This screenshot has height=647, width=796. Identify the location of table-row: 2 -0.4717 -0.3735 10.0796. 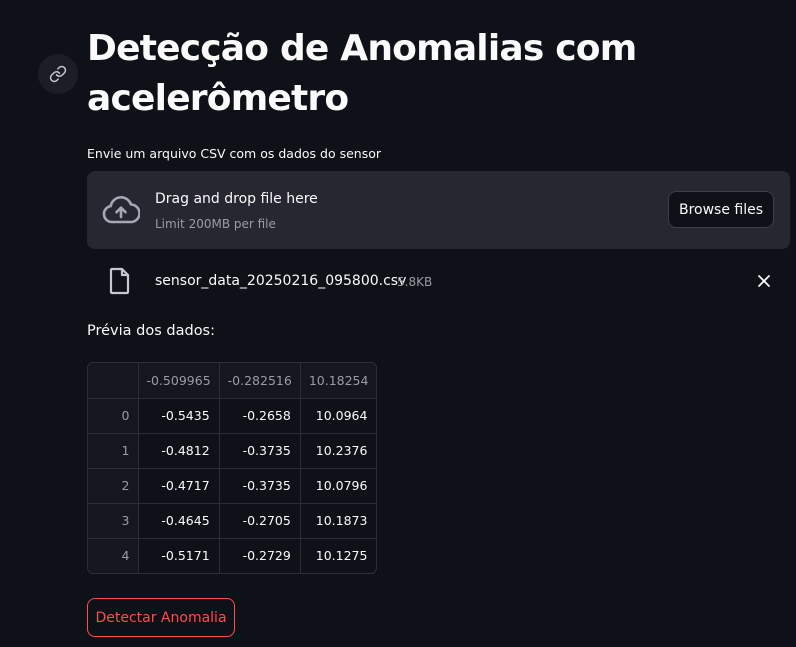
(232, 486).